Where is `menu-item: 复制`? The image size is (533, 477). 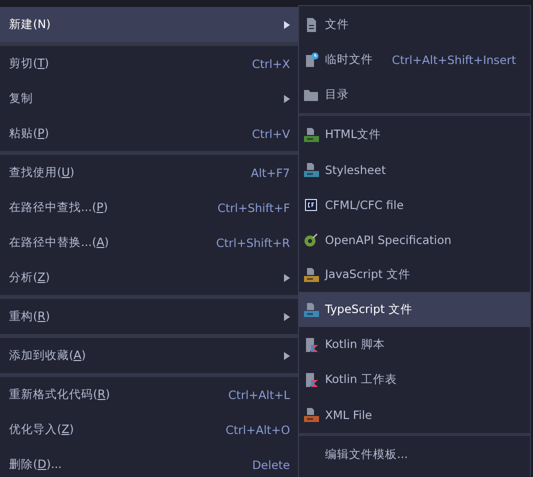 menu-item: 复制 is located at coordinates (149, 98).